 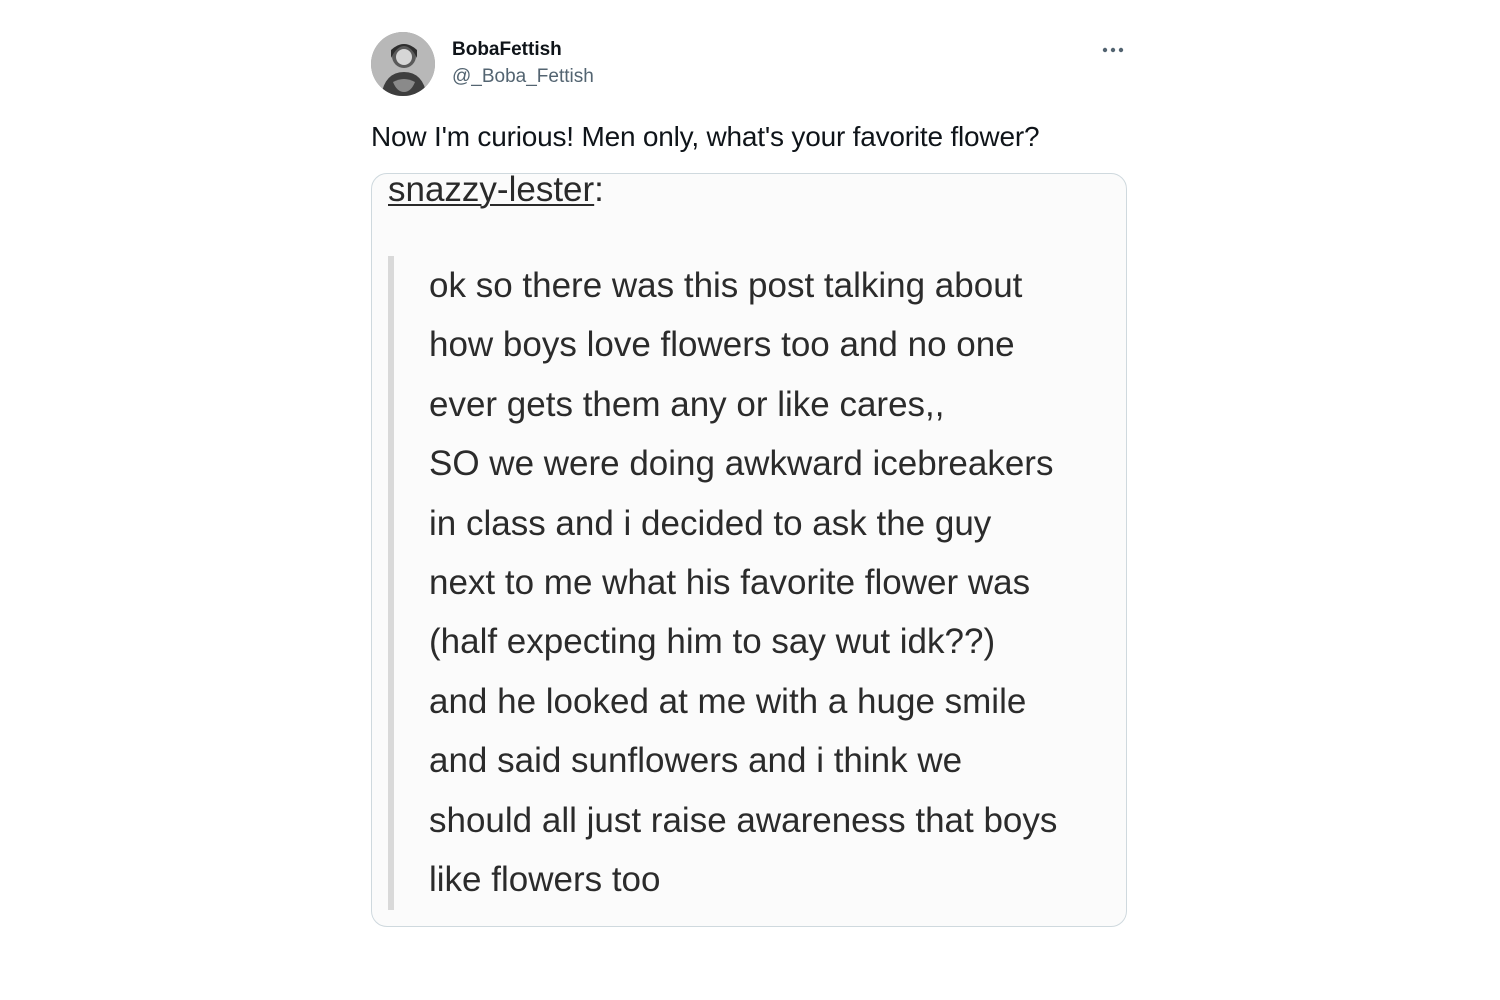 I want to click on tweet-header: BobaFettish @_Boba_Fettish, so click(x=749, y=64).